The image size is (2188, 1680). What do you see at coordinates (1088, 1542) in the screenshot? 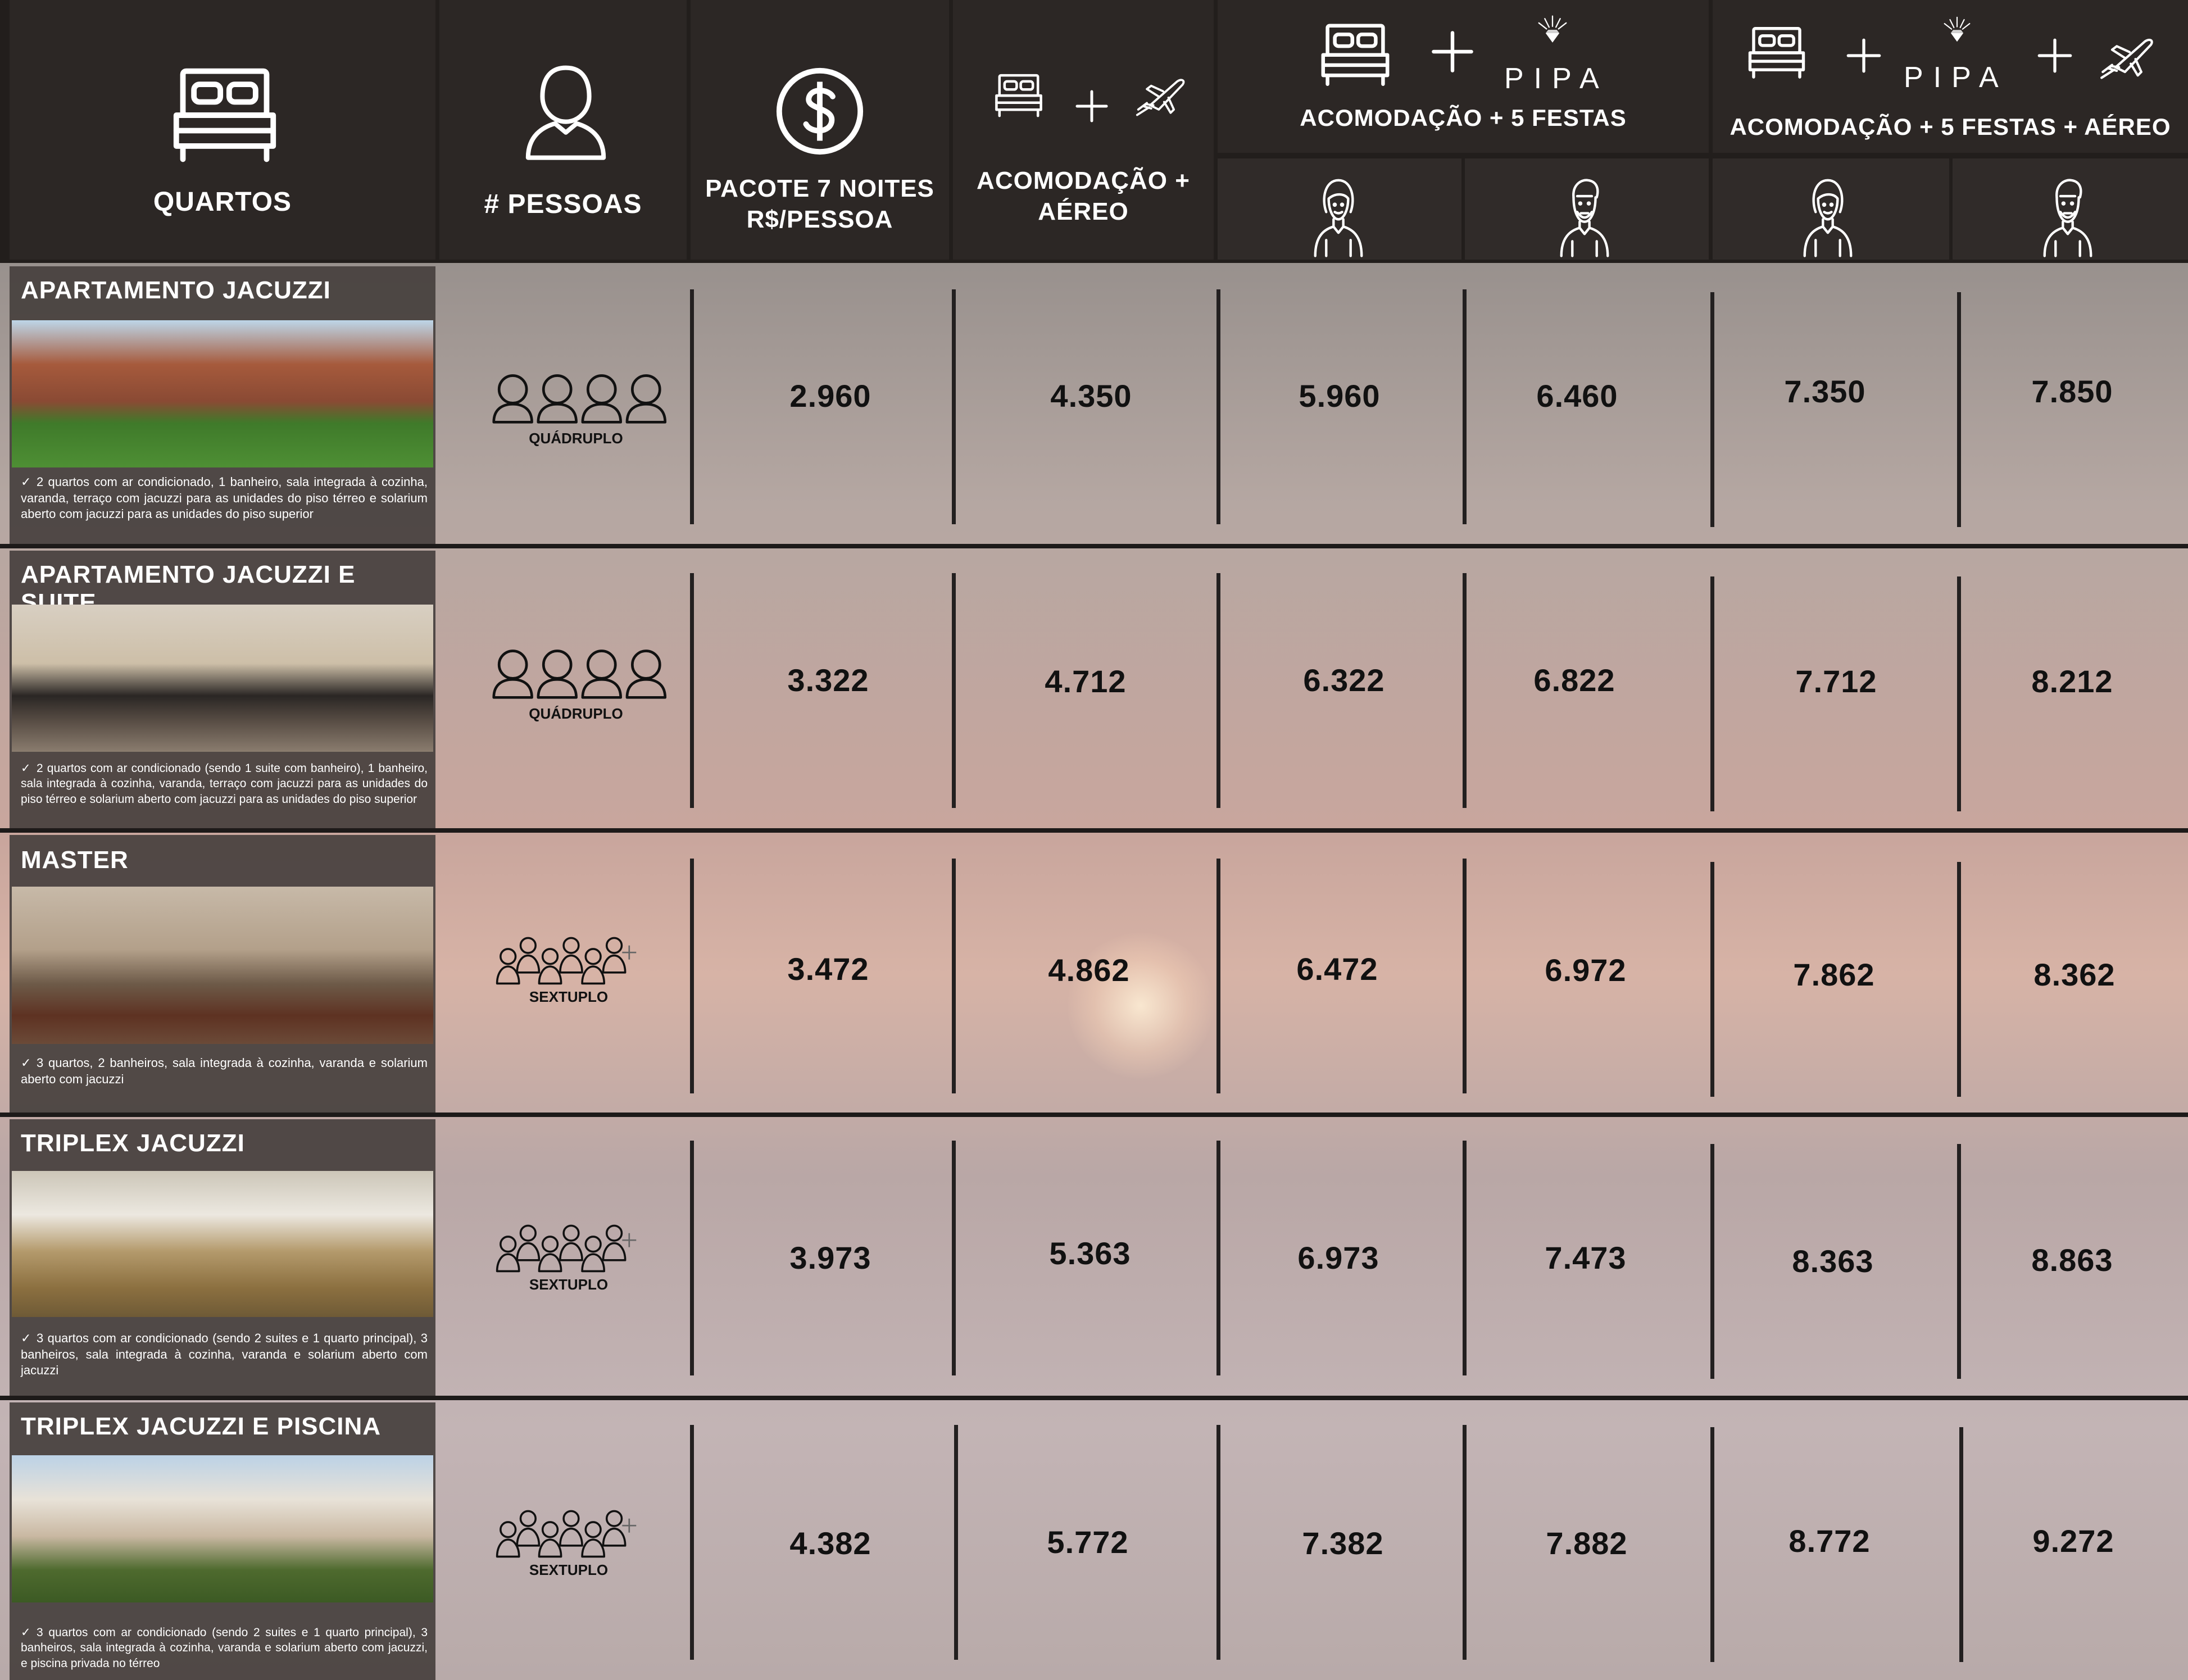
I see `price-acom-aereo: 5.772` at bounding box center [1088, 1542].